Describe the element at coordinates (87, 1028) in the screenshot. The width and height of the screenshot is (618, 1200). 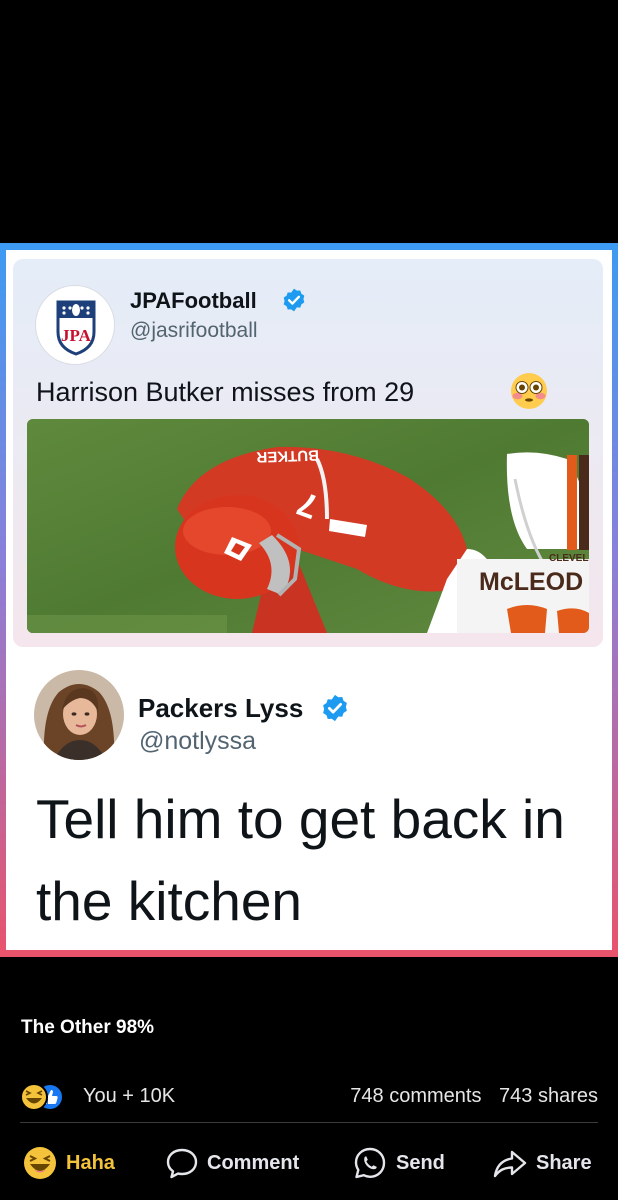
I see `page-name: The Other 98%` at that location.